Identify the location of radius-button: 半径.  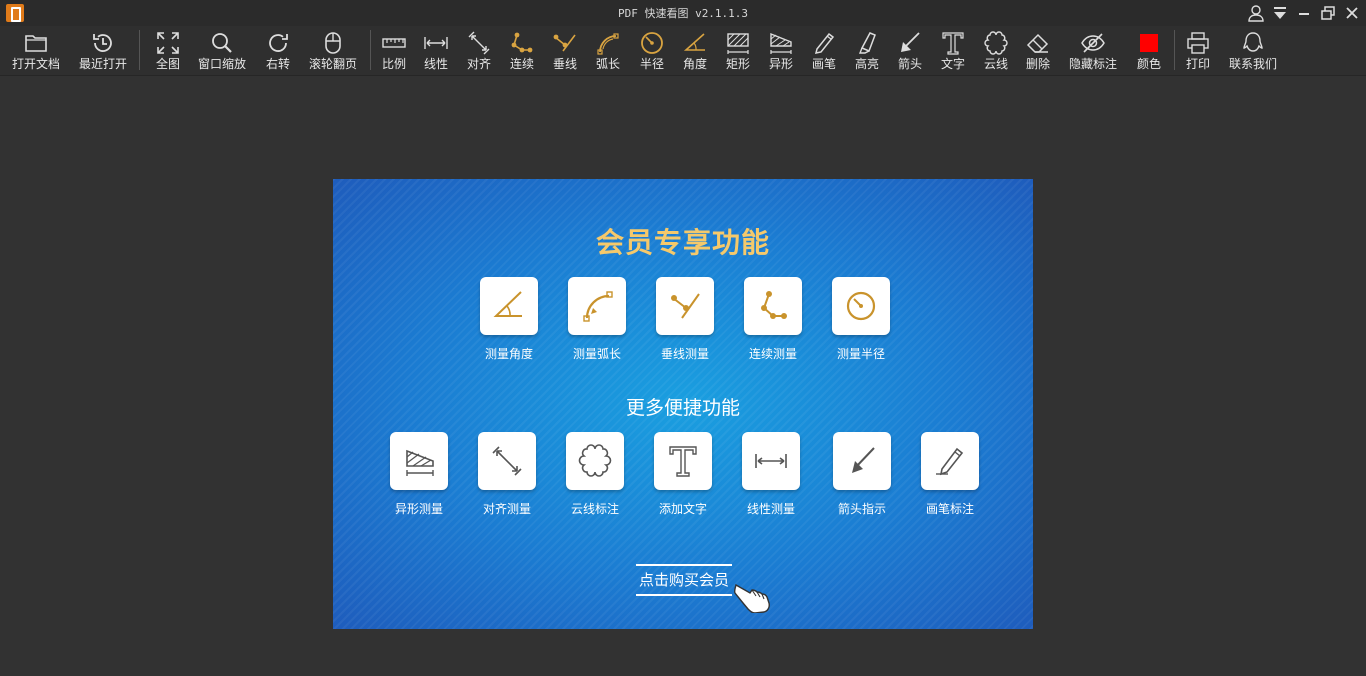
(652, 52).